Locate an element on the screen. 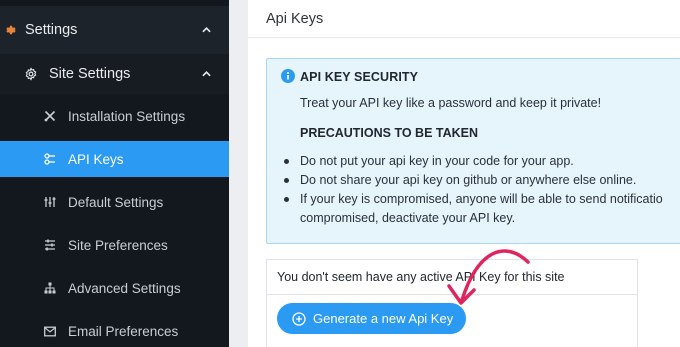 This screenshot has width=680, height=347. sidebar-site-settings-toggle: Site Settings is located at coordinates (114, 74).